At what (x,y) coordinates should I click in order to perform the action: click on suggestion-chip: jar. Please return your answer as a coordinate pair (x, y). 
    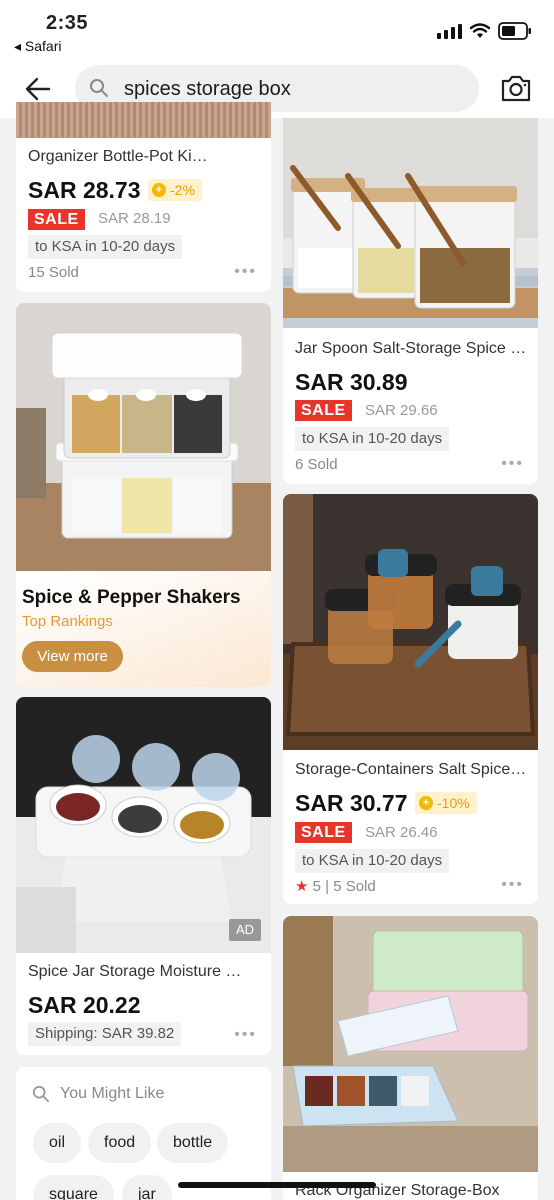
    Looking at the image, I should click on (147, 1187).